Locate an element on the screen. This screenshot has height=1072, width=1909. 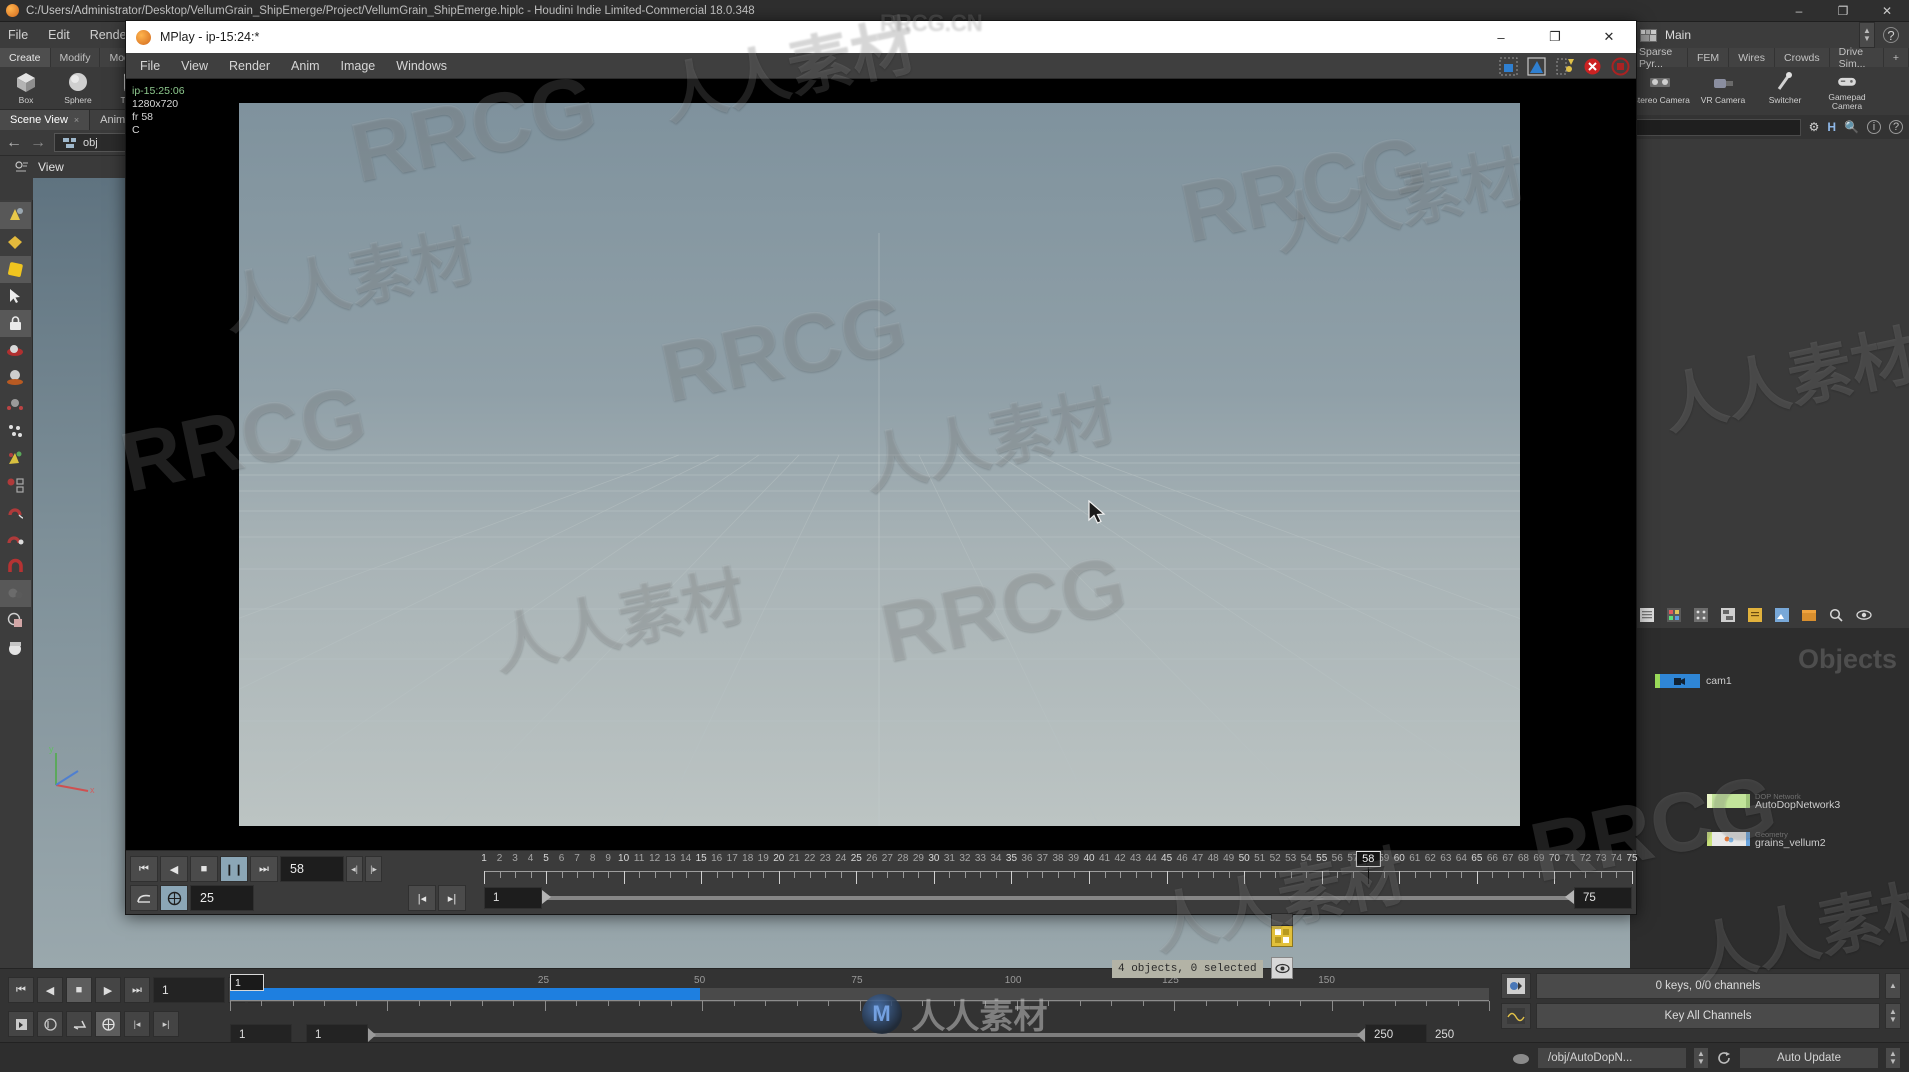
handle-tool-icon is located at coordinates (15, 215).